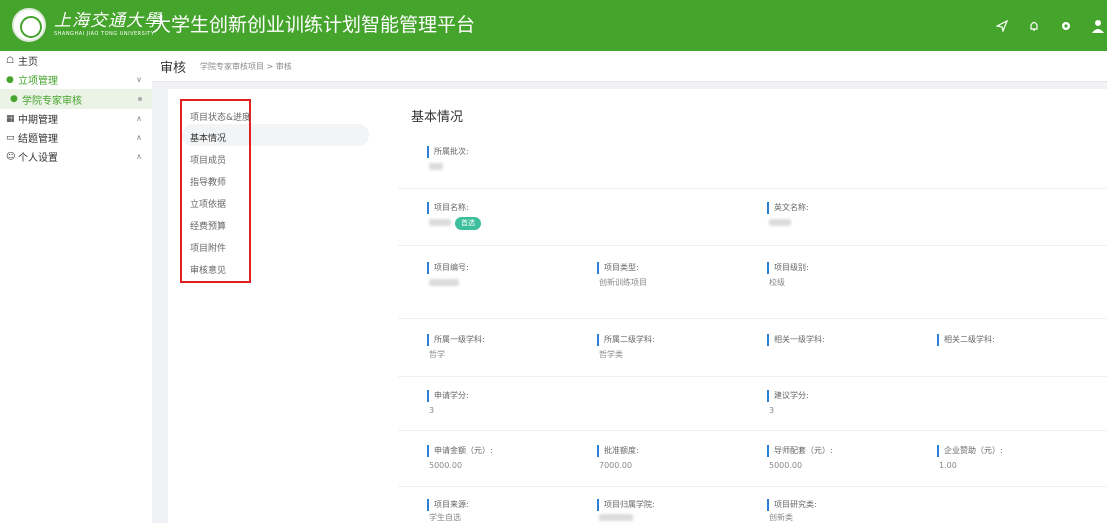 The width and height of the screenshot is (1107, 523). What do you see at coordinates (28, 62) in the screenshot?
I see `sidebar-item-label: 主页` at bounding box center [28, 62].